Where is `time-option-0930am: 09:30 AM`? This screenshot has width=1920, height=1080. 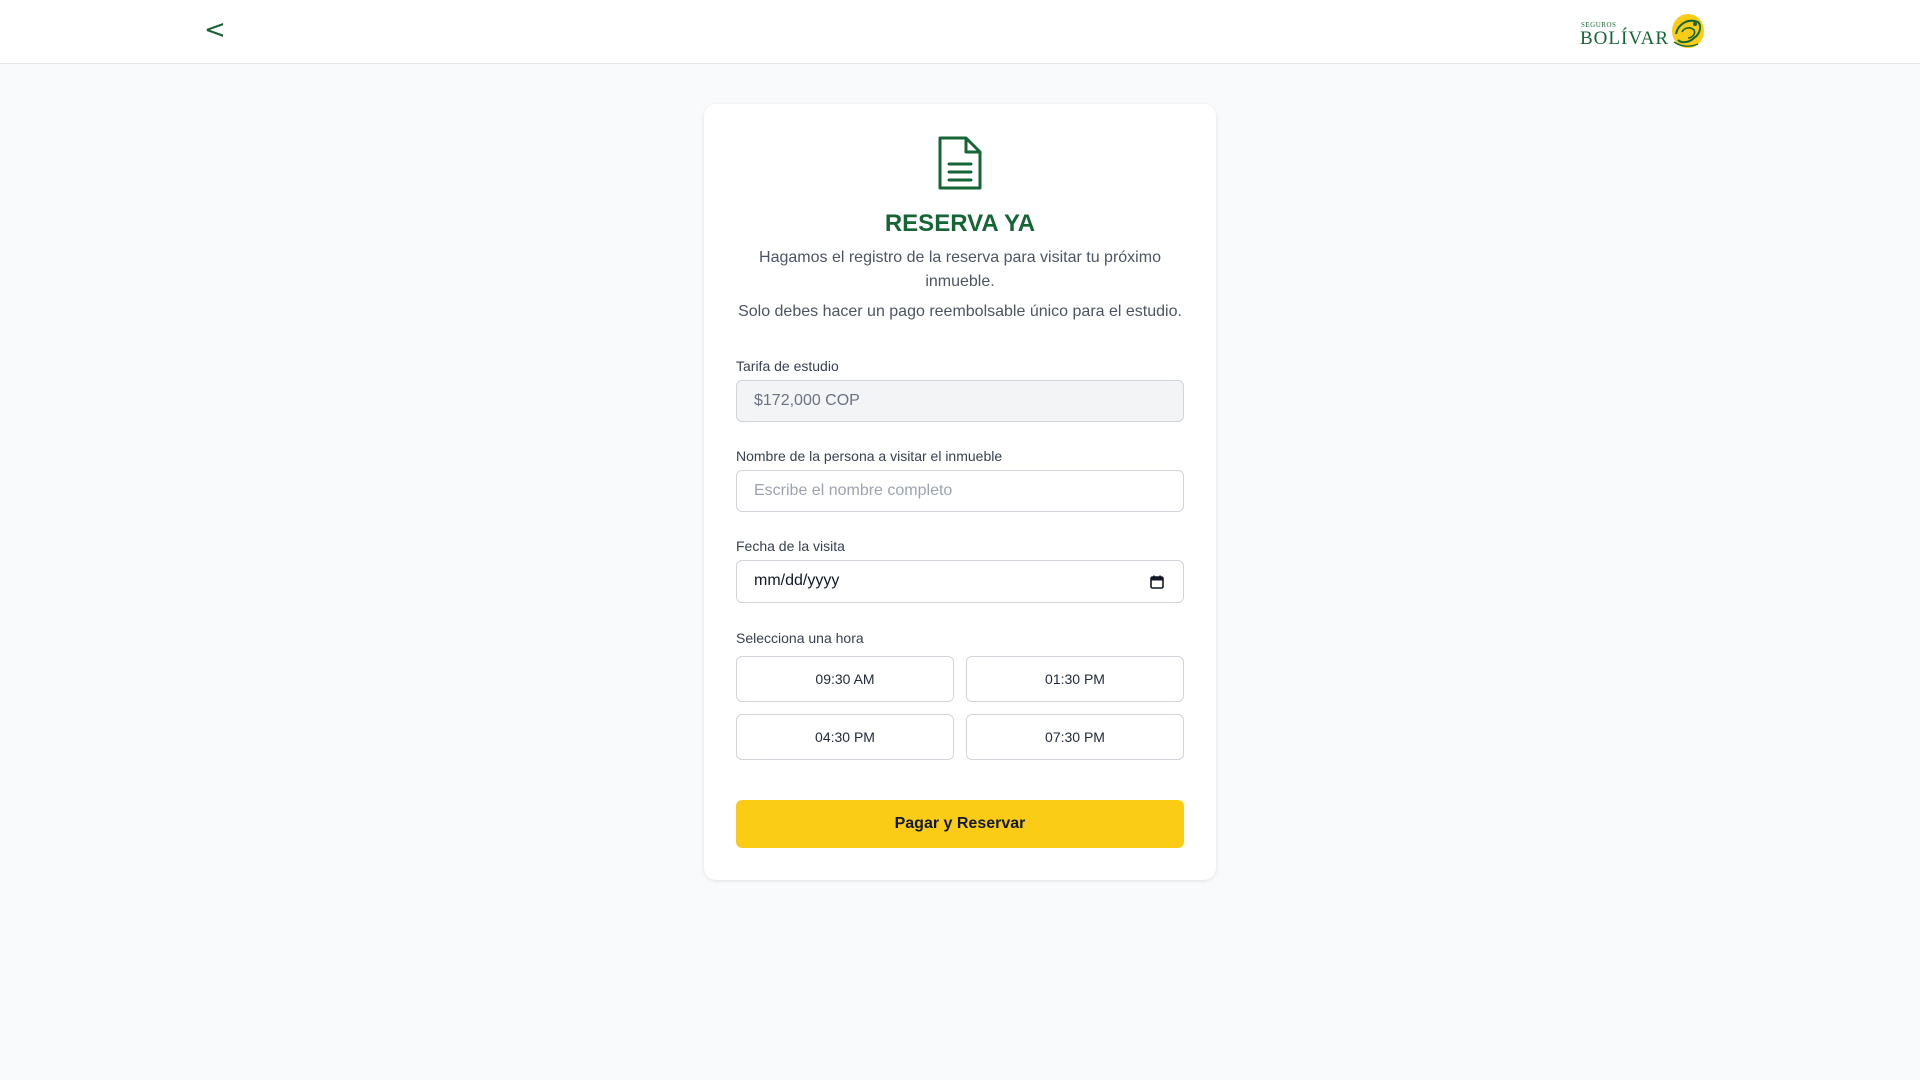
time-option-0930am: 09:30 AM is located at coordinates (845, 679).